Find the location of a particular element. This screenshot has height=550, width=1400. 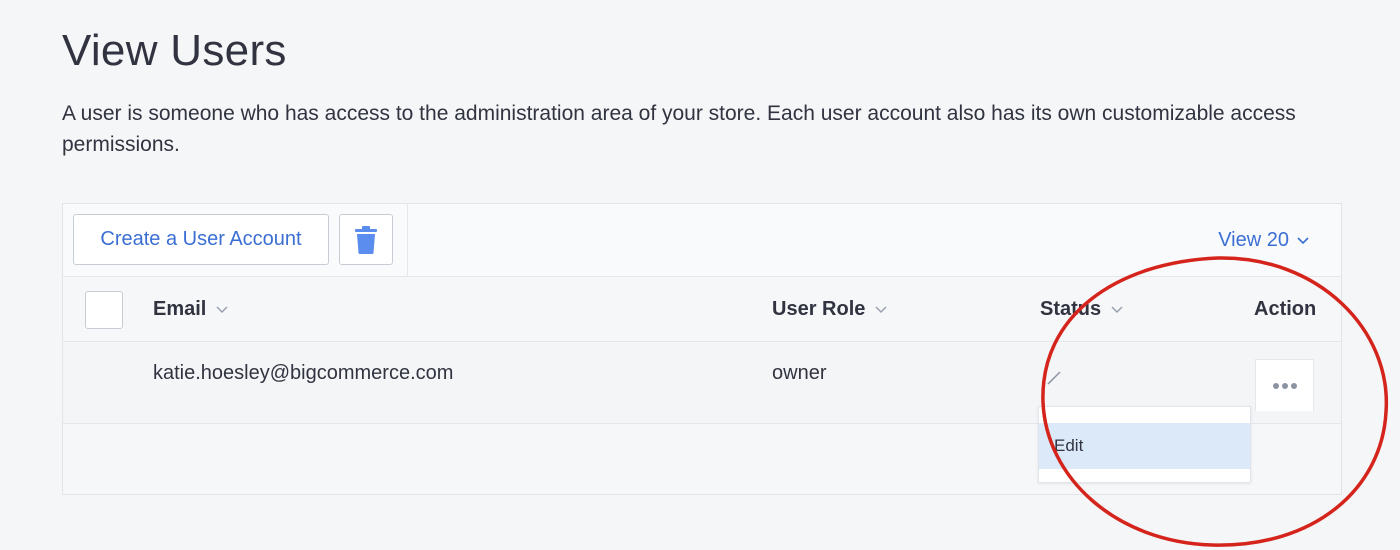

delete-button is located at coordinates (366, 239).